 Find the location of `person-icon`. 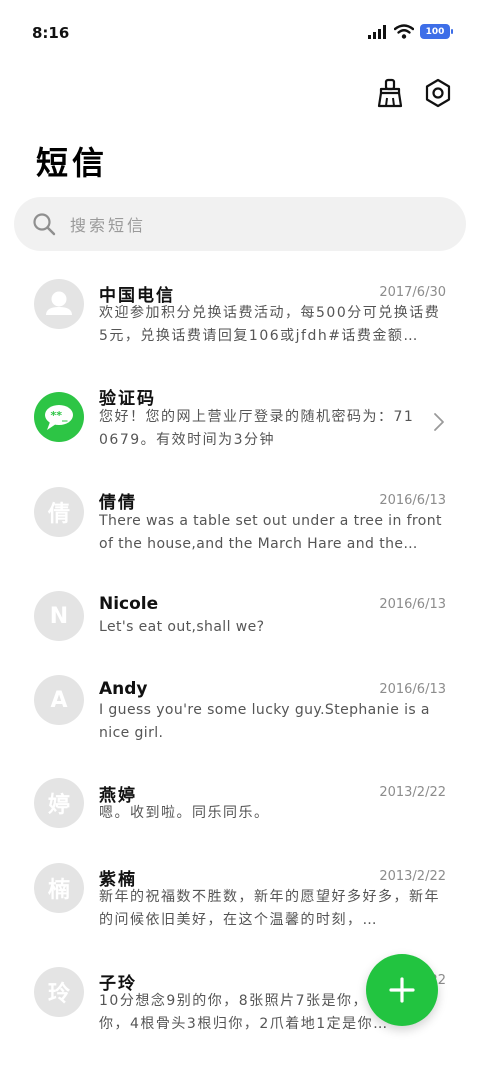

person-icon is located at coordinates (59, 303).